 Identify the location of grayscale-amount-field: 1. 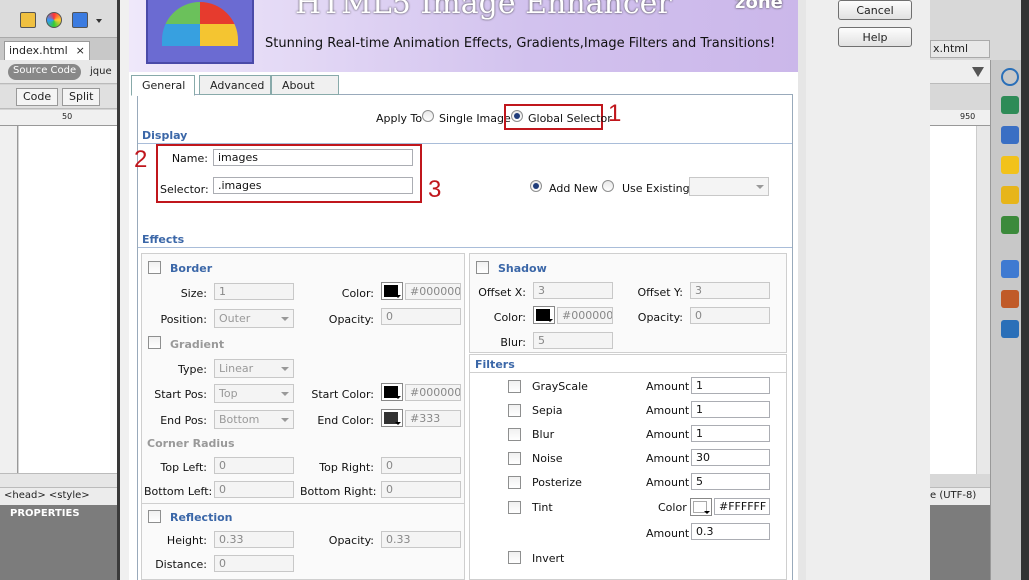
(730, 385).